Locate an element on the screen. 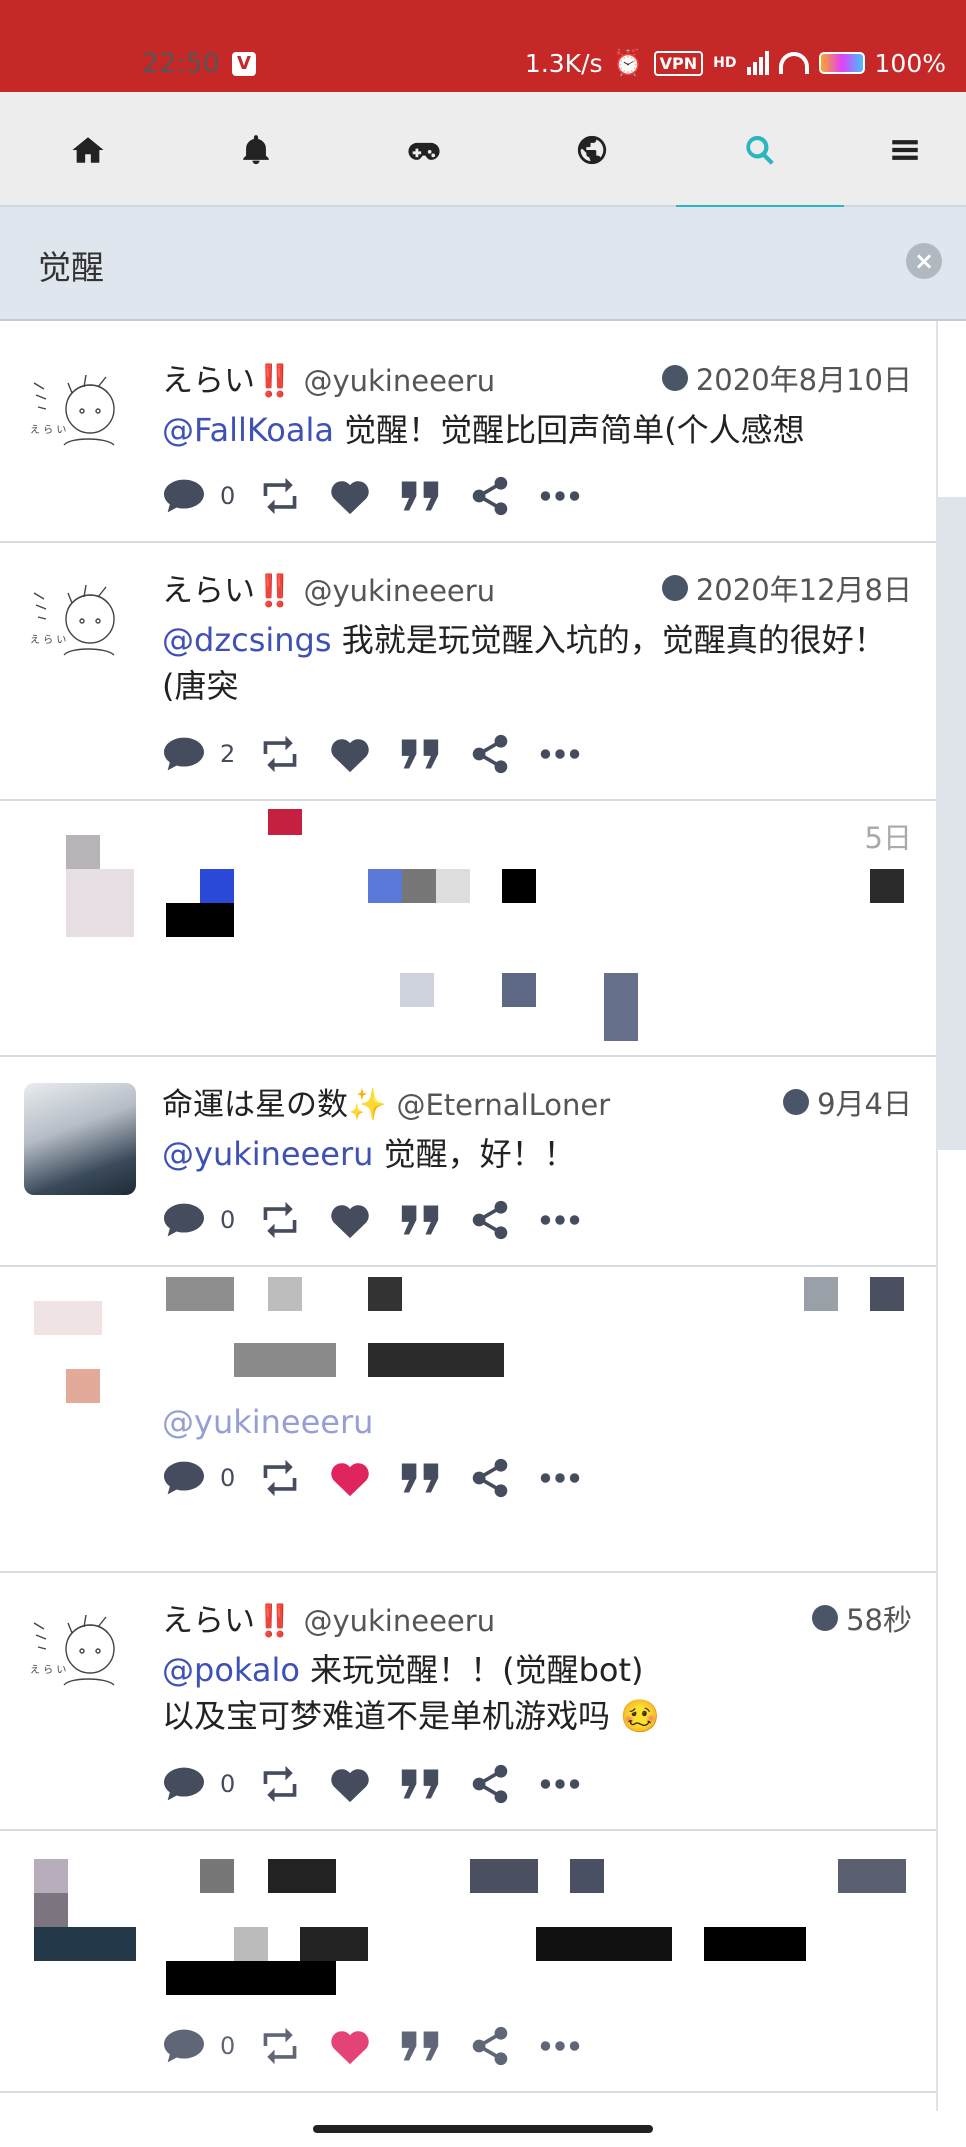  search-input: 觉醒 is located at coordinates (71, 265).